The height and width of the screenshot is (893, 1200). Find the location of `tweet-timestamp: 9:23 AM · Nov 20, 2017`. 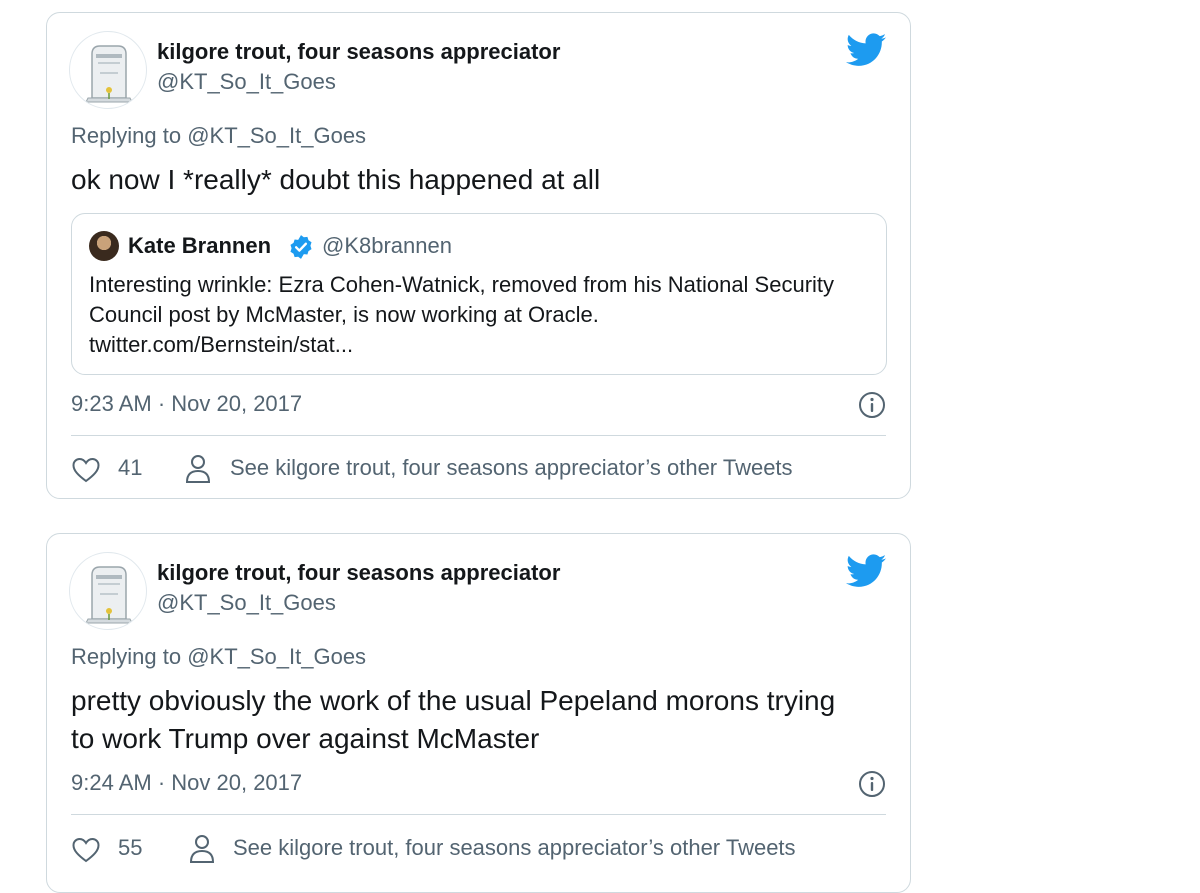

tweet-timestamp: 9:23 AM · Nov 20, 2017 is located at coordinates (186, 404).